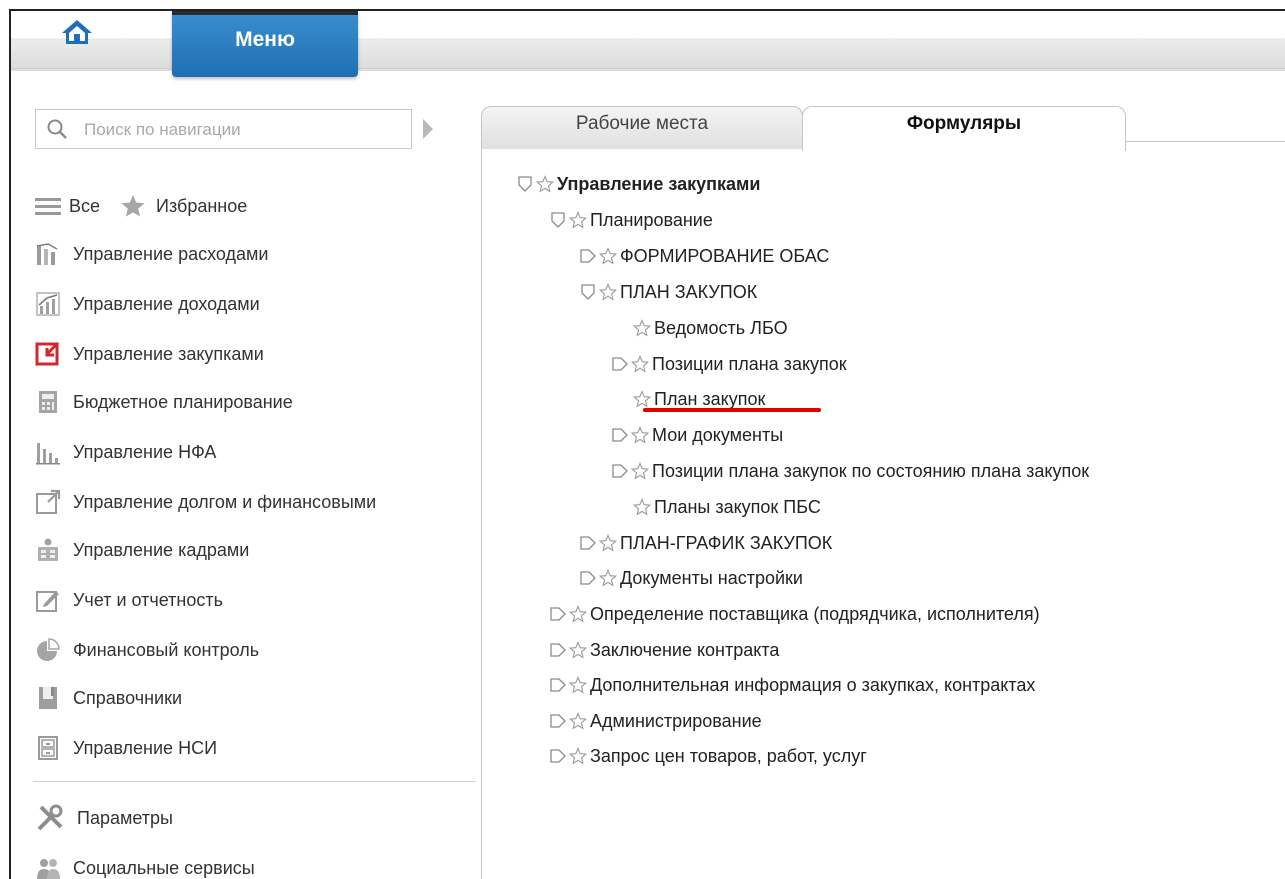 This screenshot has width=1285, height=879. Describe the element at coordinates (166, 649) in the screenshot. I see `nav-item-label: Финансовый контроль` at that location.